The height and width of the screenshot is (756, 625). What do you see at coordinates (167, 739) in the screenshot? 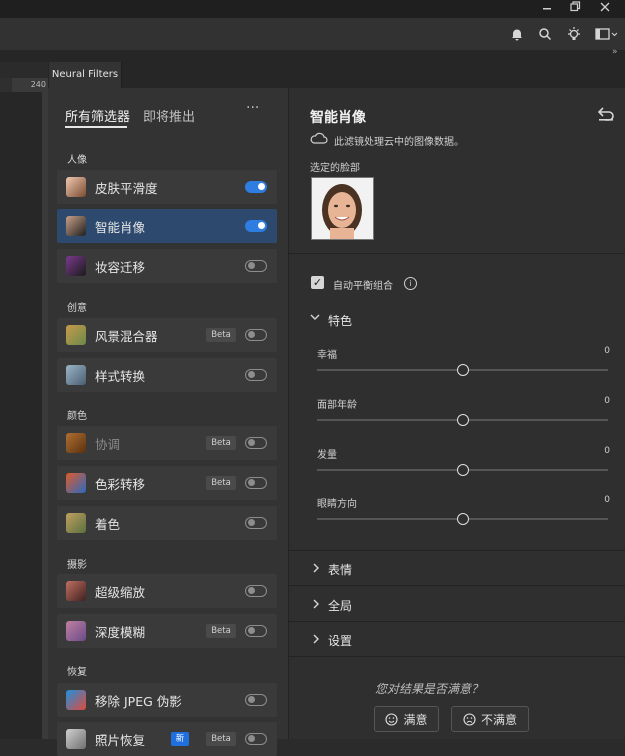
I see `filter-item-photo-restoration: 照片恢复新 Beta` at bounding box center [167, 739].